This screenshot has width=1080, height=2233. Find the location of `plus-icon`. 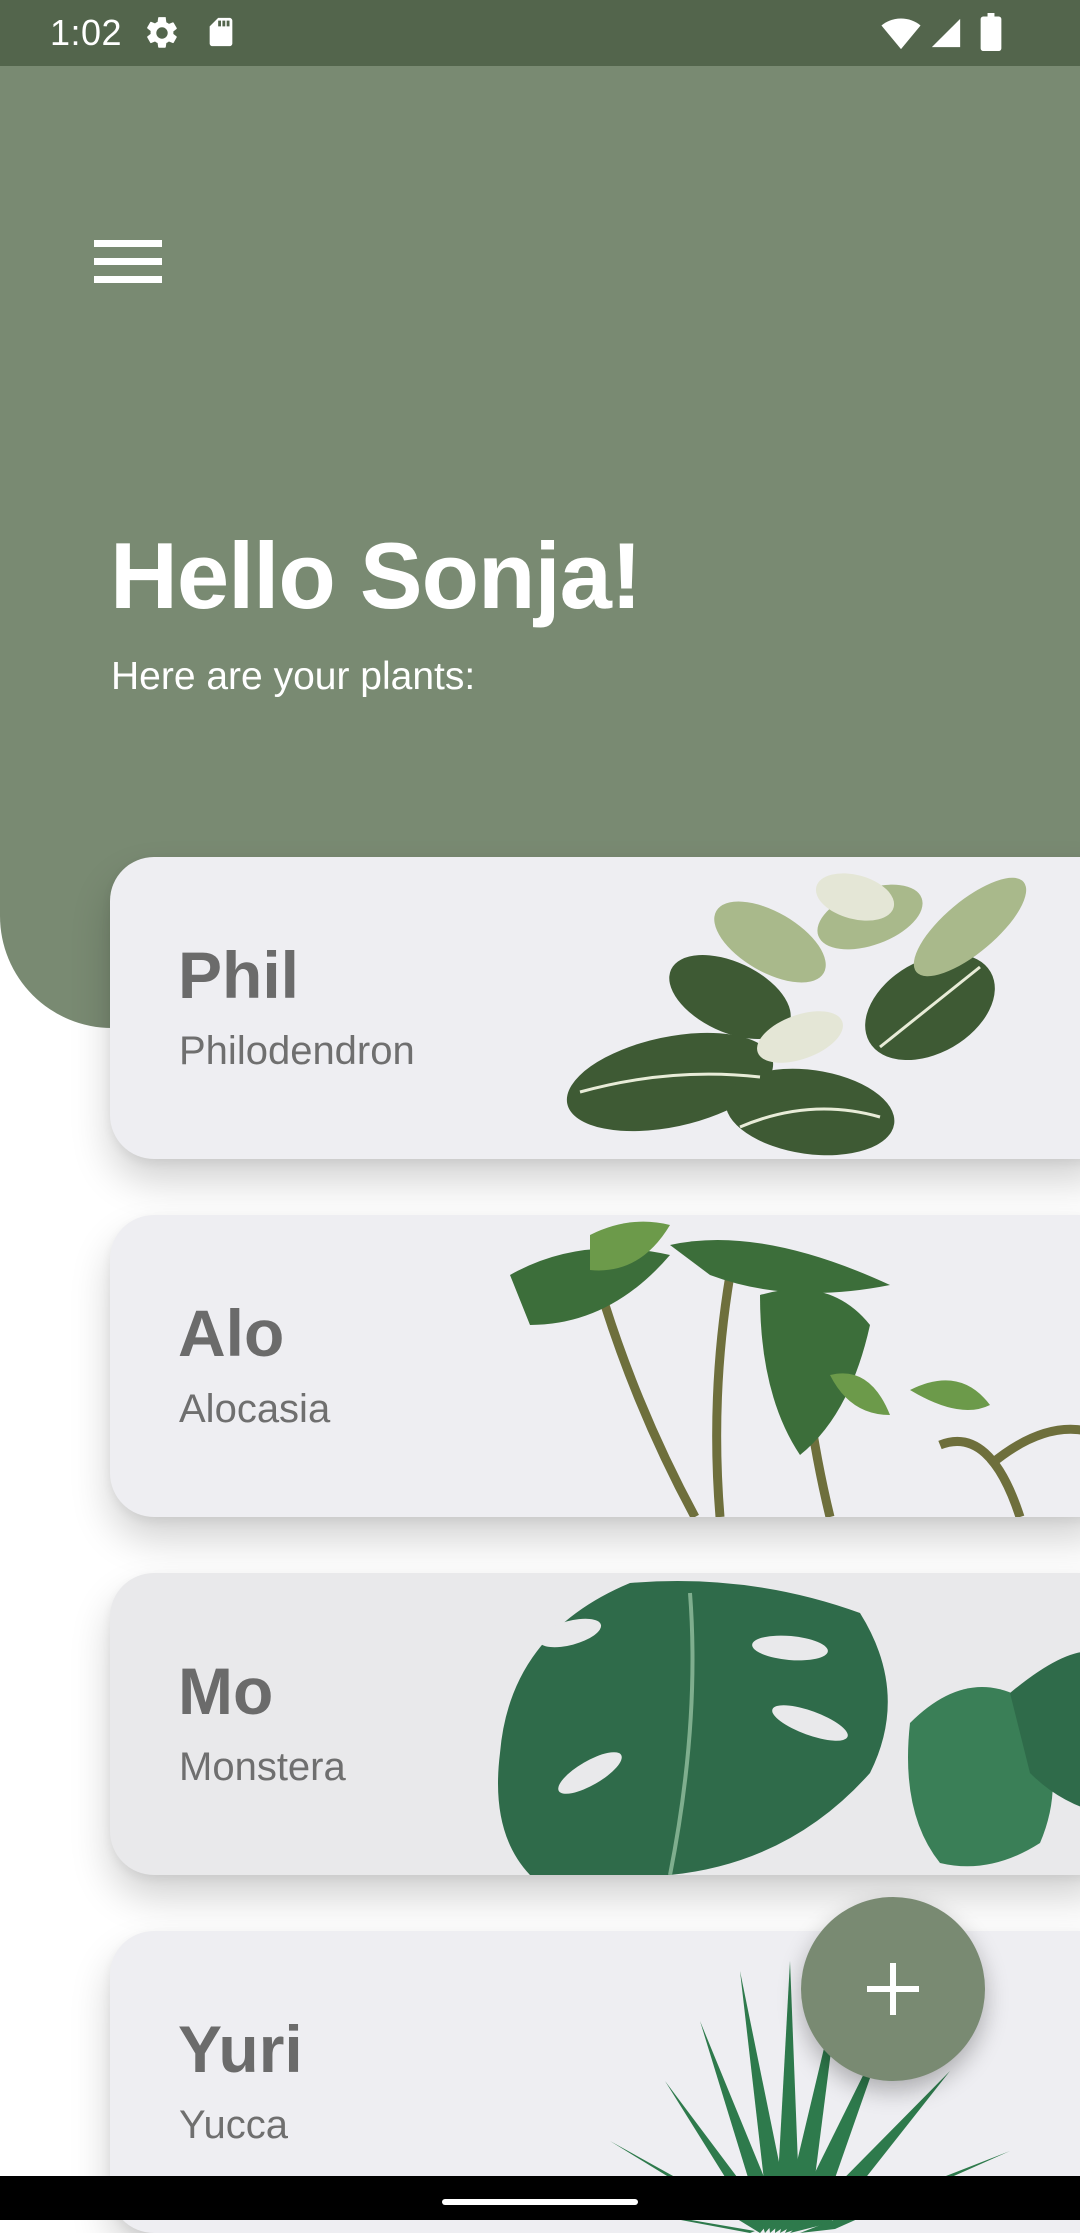

plus-icon is located at coordinates (893, 1989).